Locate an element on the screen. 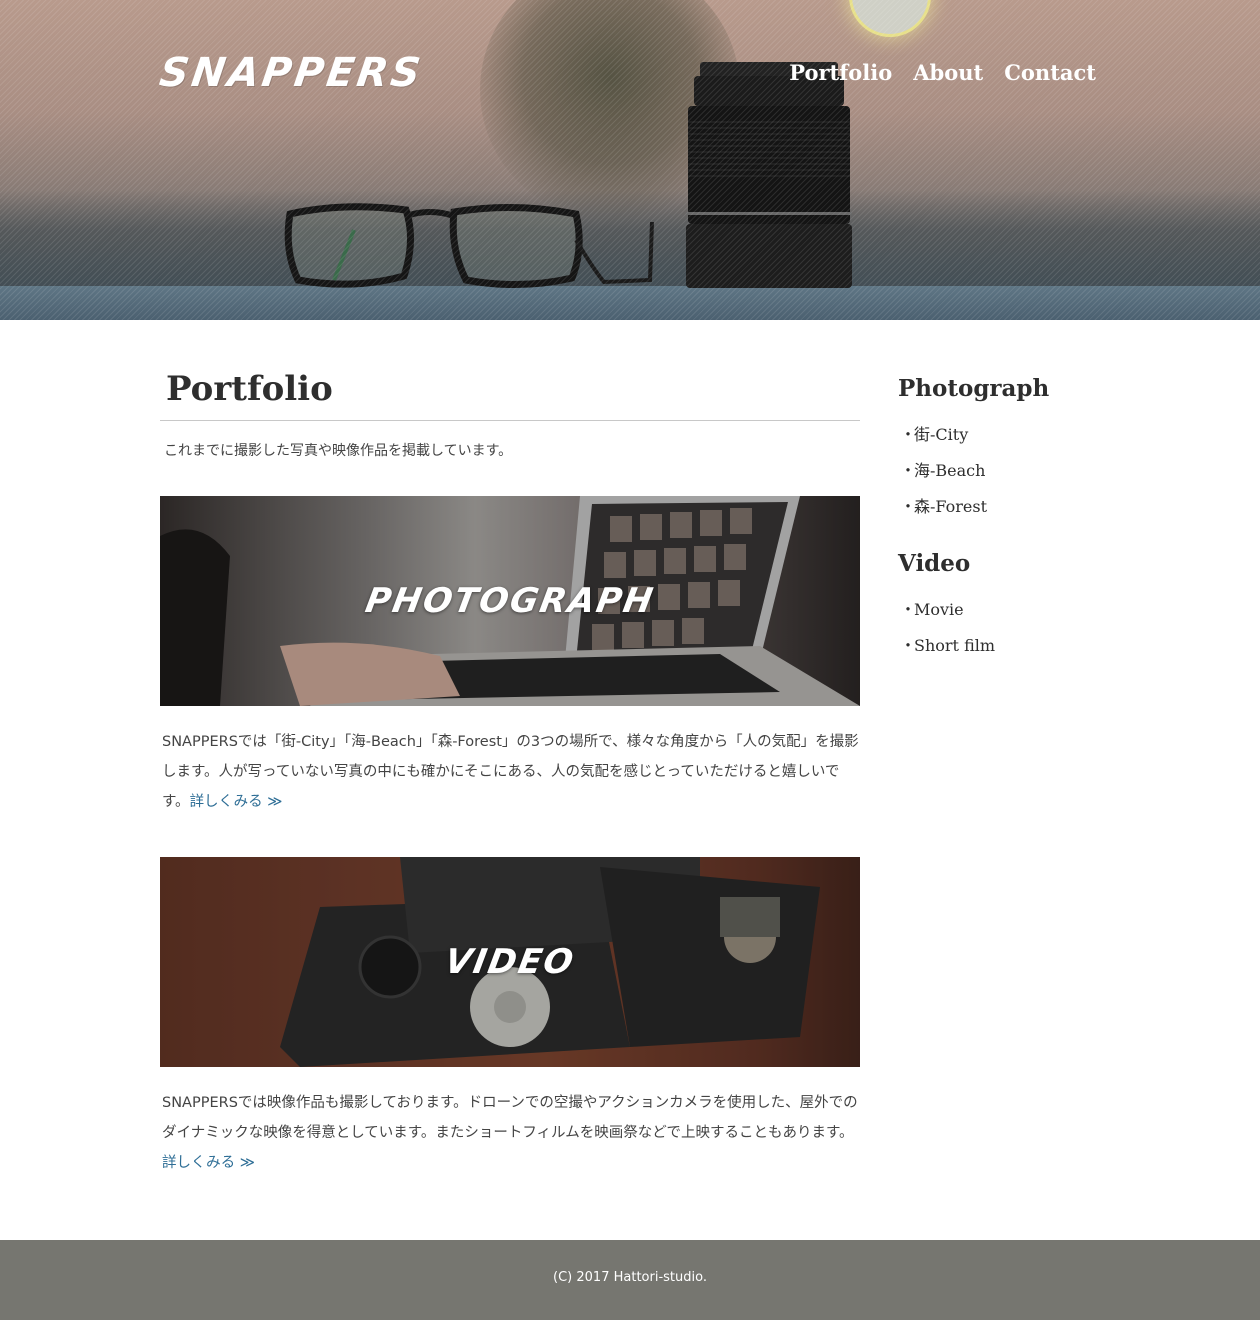 Image resolution: width=1260 pixels, height=1320 pixels. video-banner-label: VIDEO is located at coordinates (510, 962).